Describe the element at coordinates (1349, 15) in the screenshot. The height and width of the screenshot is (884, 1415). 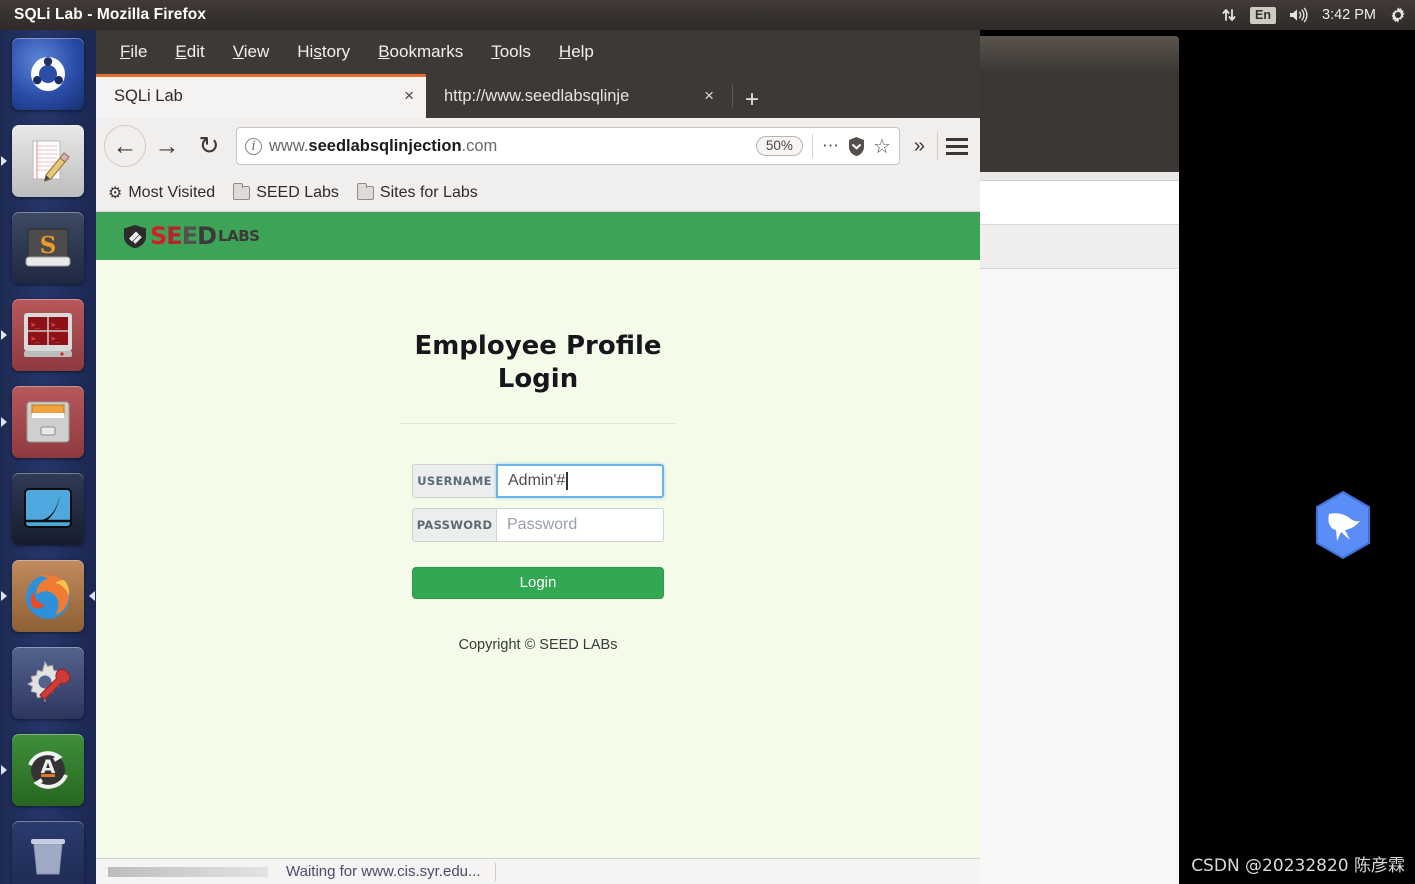
I see `clock: 3:42 PM` at that location.